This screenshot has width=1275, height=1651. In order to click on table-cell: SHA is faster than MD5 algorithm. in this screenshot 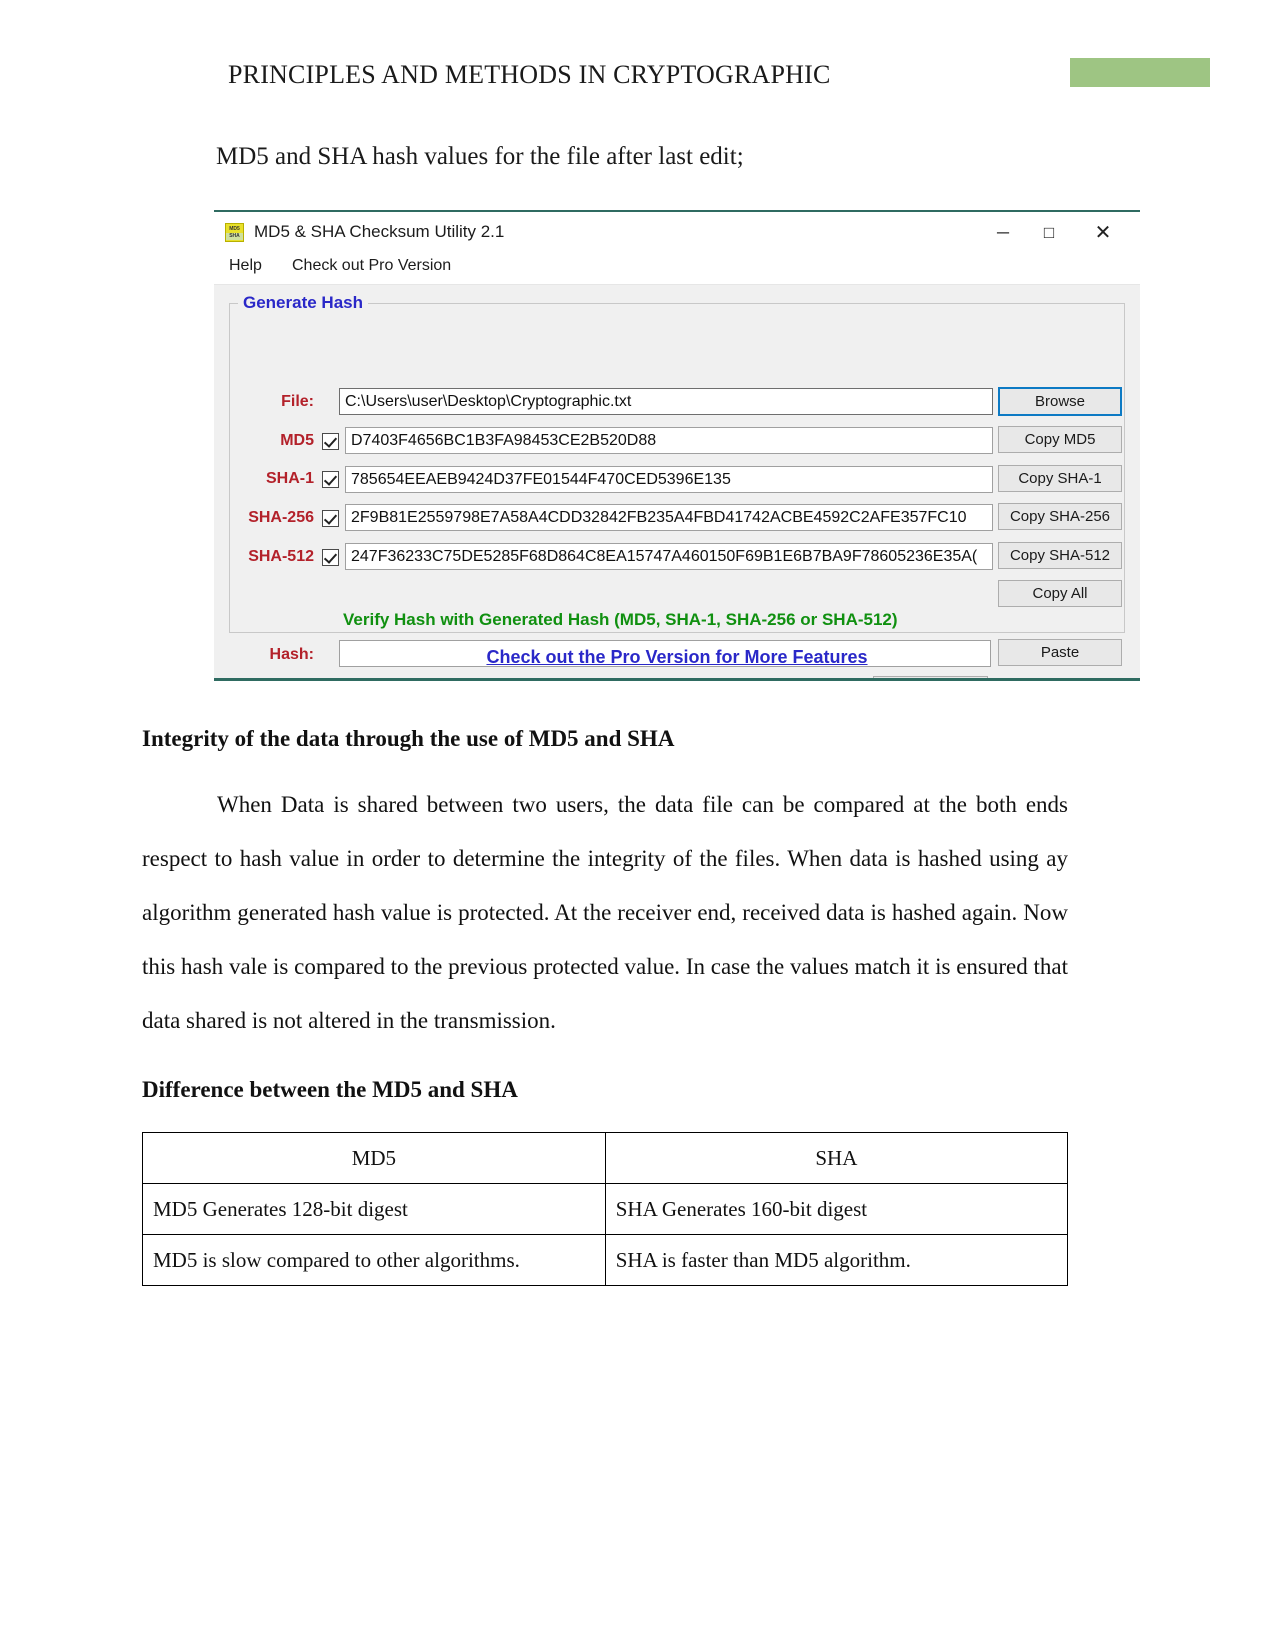, I will do `click(836, 1260)`.